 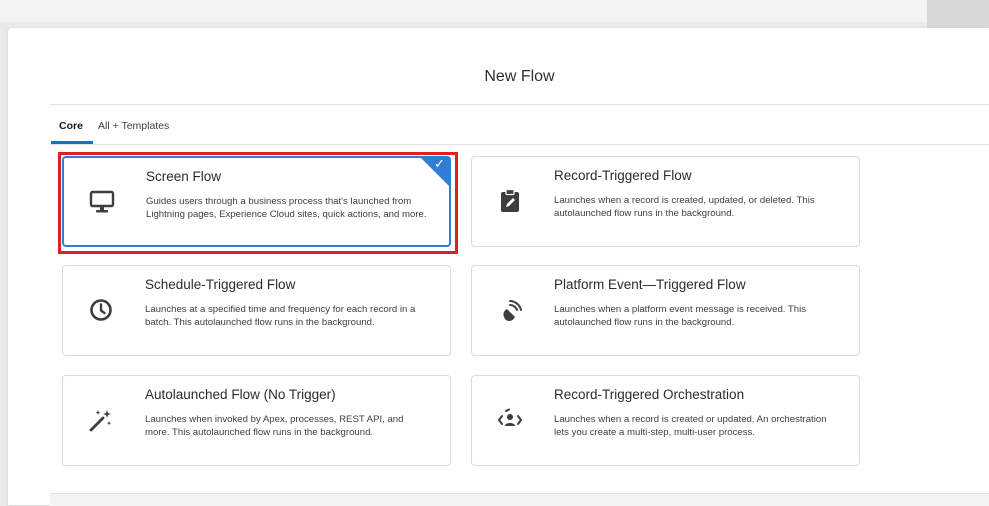 I want to click on card-title: Platform Event—Triggered Flow, so click(x=650, y=284).